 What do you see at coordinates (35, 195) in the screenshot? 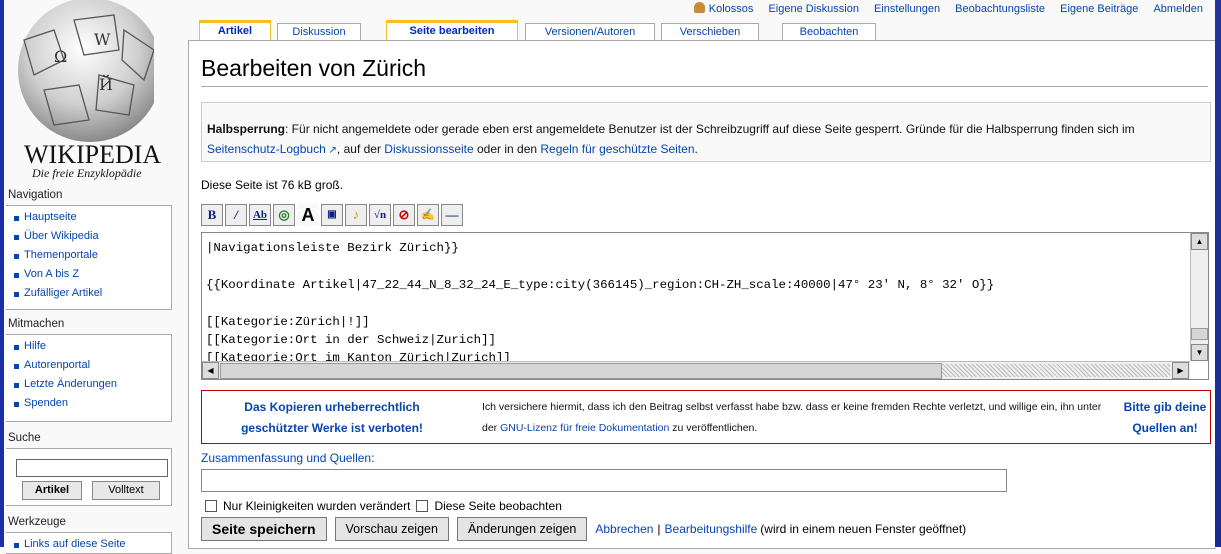
I see `navigation-heading: Navigation` at bounding box center [35, 195].